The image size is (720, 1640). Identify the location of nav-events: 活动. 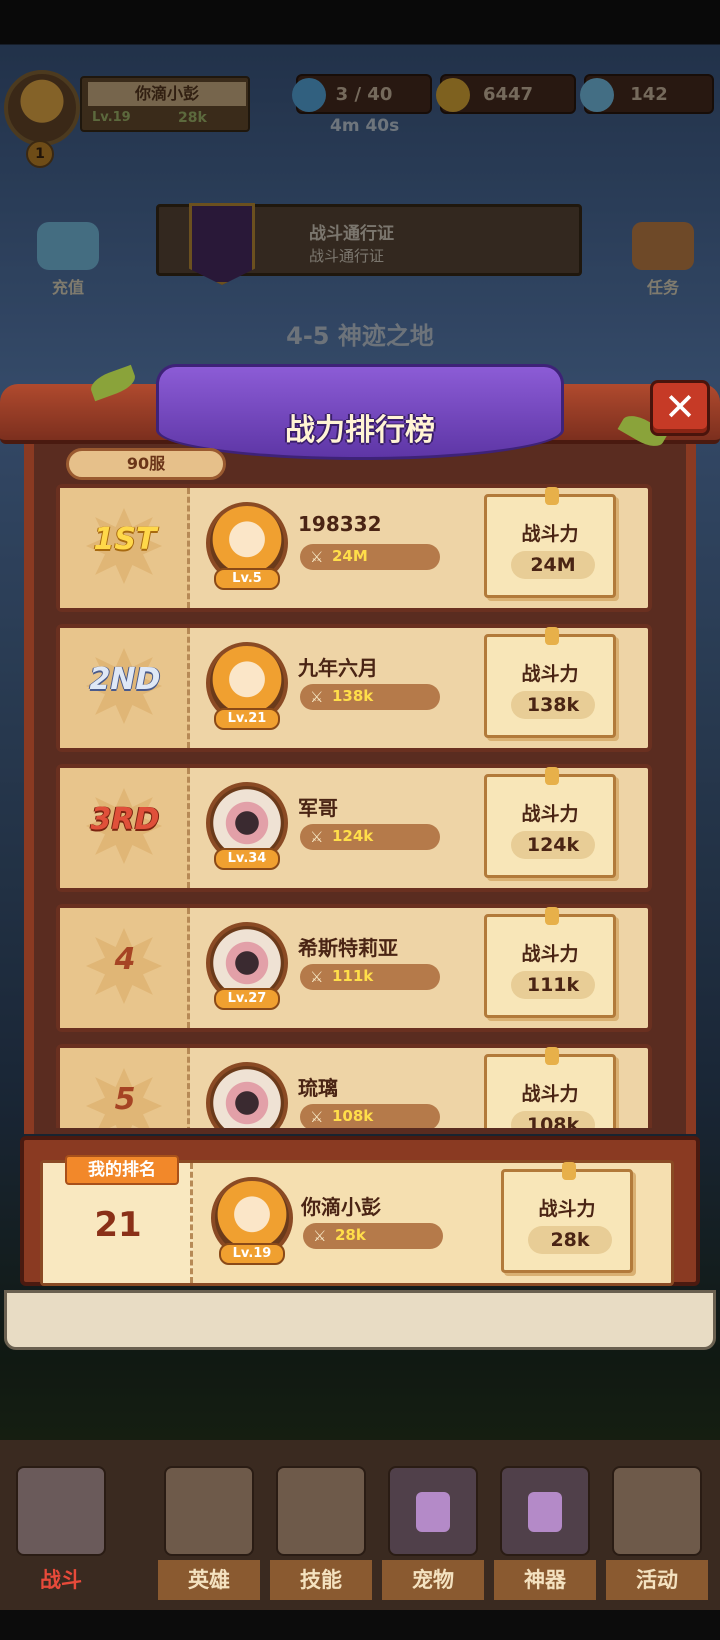
(657, 1536).